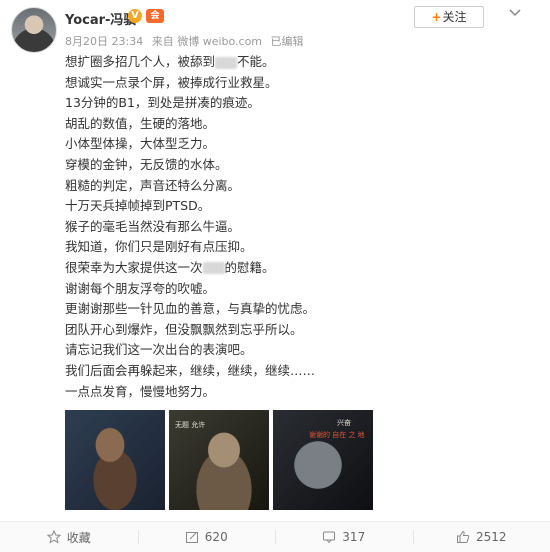  I want to click on thumb-caption: 无题 允许, so click(190, 425).